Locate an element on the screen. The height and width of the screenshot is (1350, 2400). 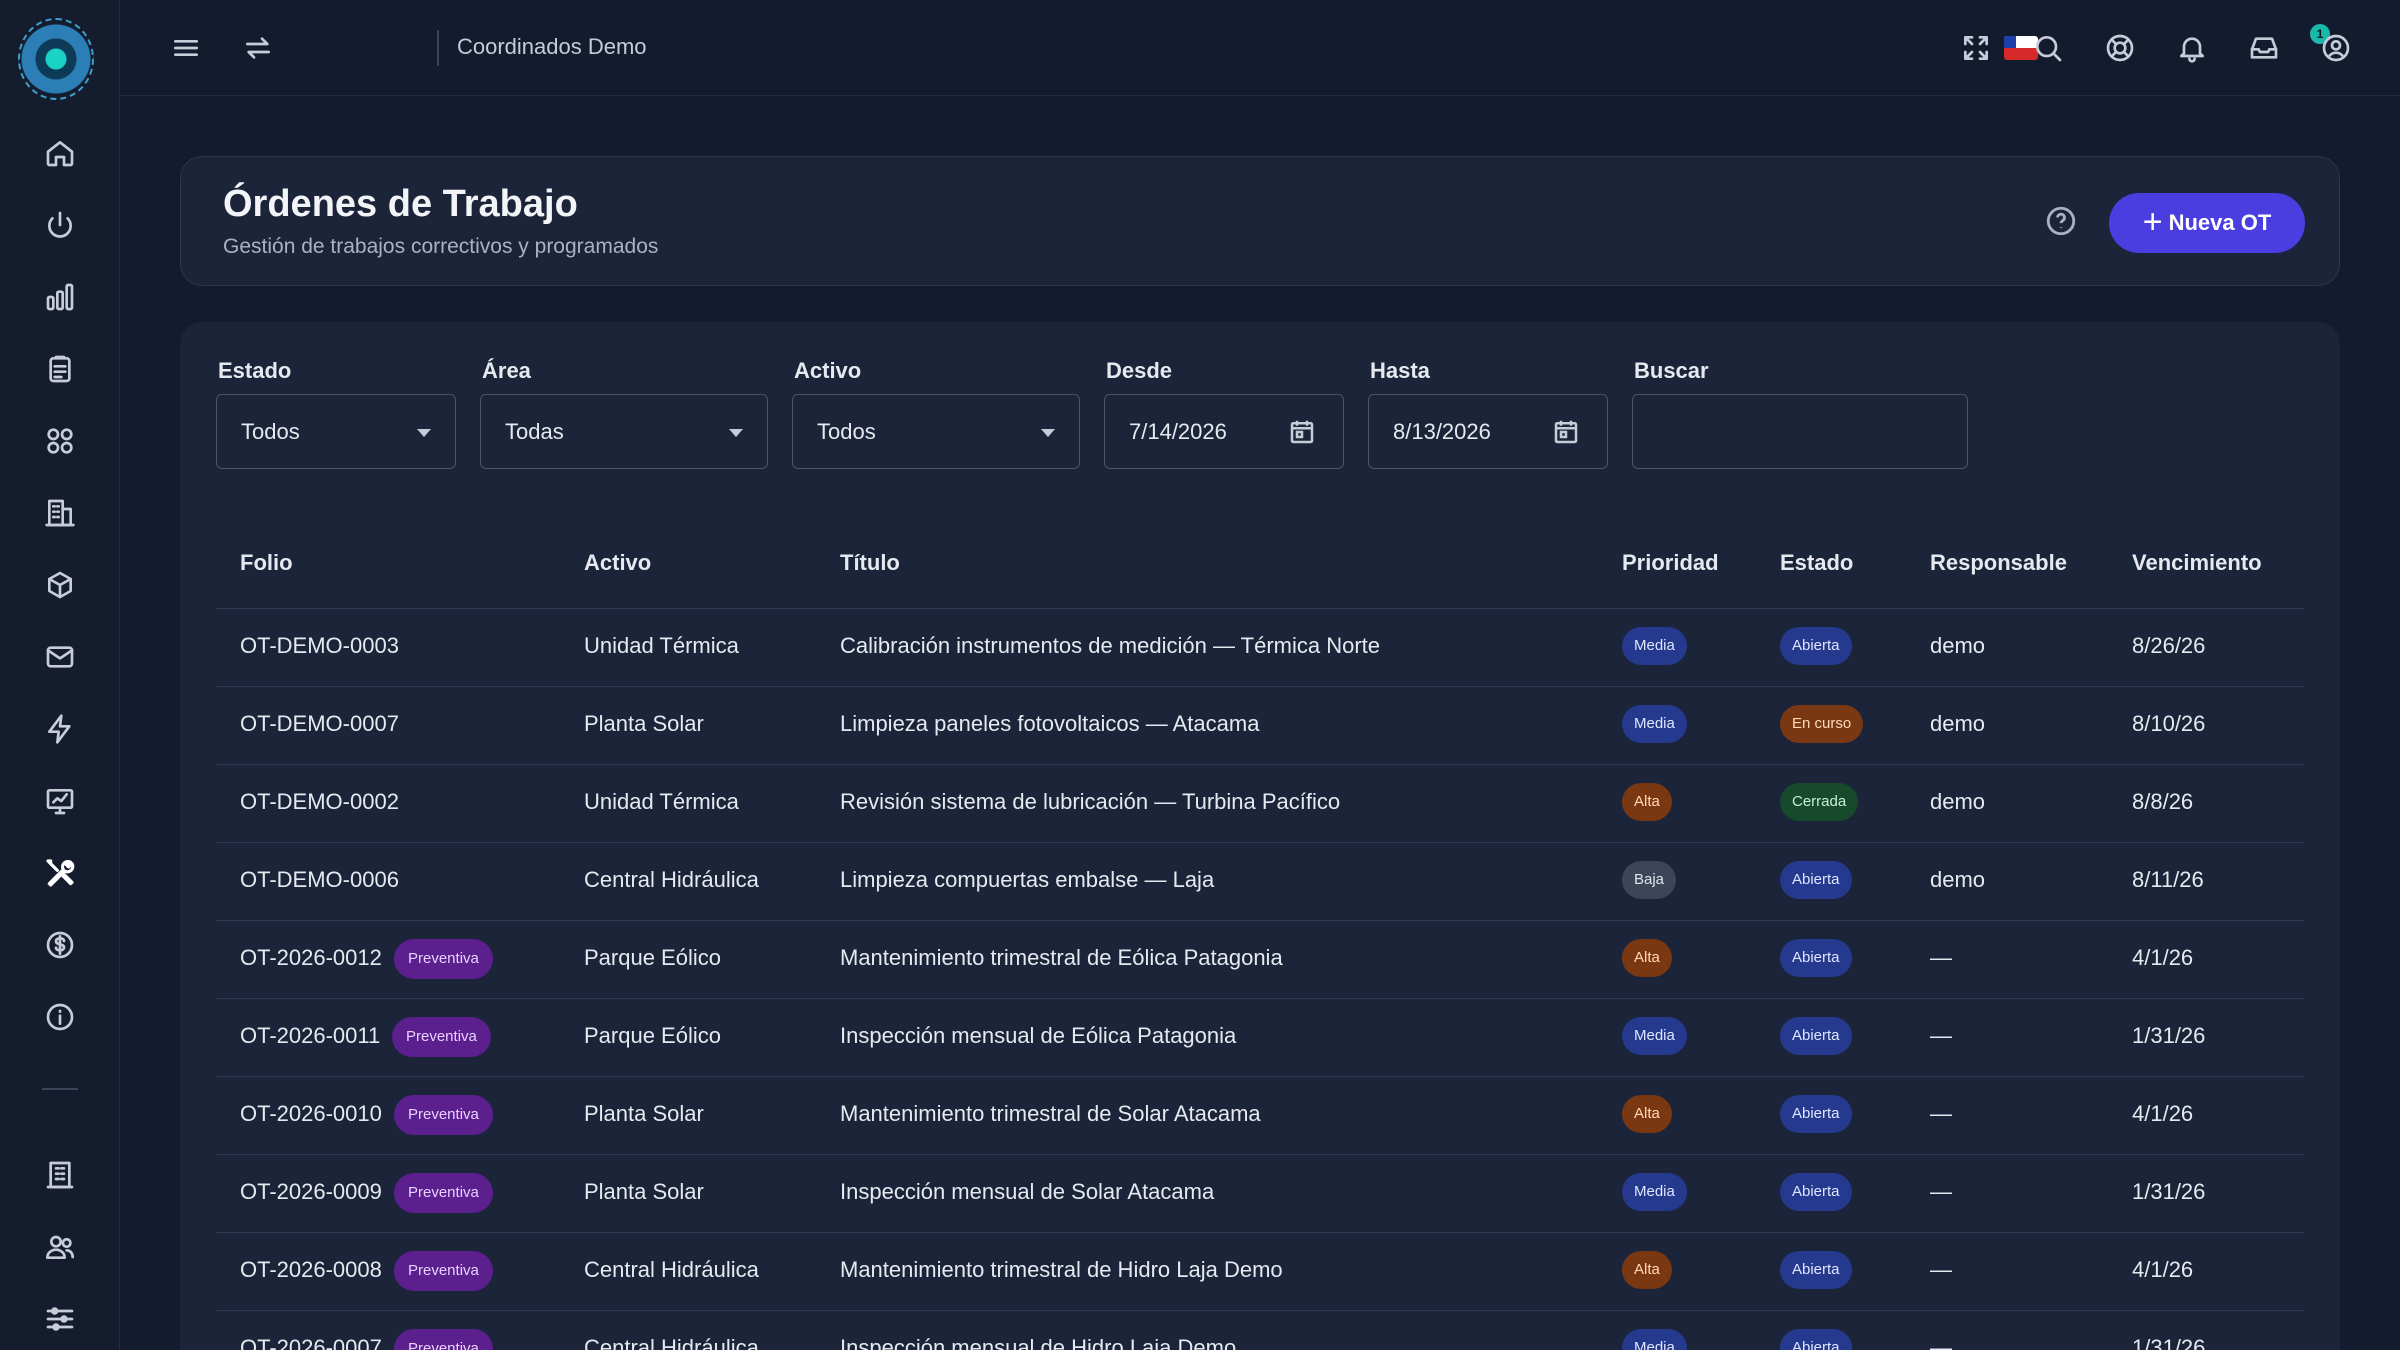
preventiva-tag: Preventiva is located at coordinates (443, 1193).